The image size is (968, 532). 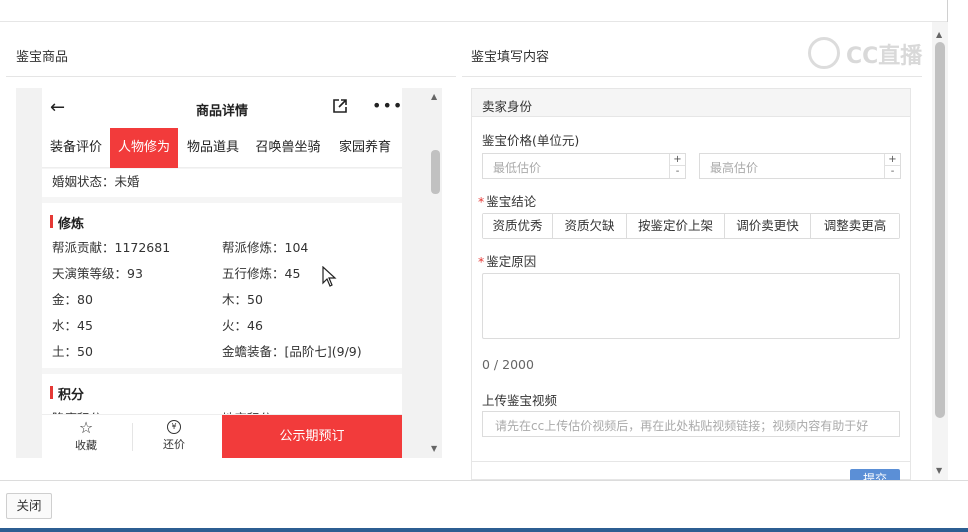 I want to click on conclusion-options: 资质优秀 资质欠缺 按鉴定价上架 调价卖更快 调整卖更高, so click(x=691, y=226).